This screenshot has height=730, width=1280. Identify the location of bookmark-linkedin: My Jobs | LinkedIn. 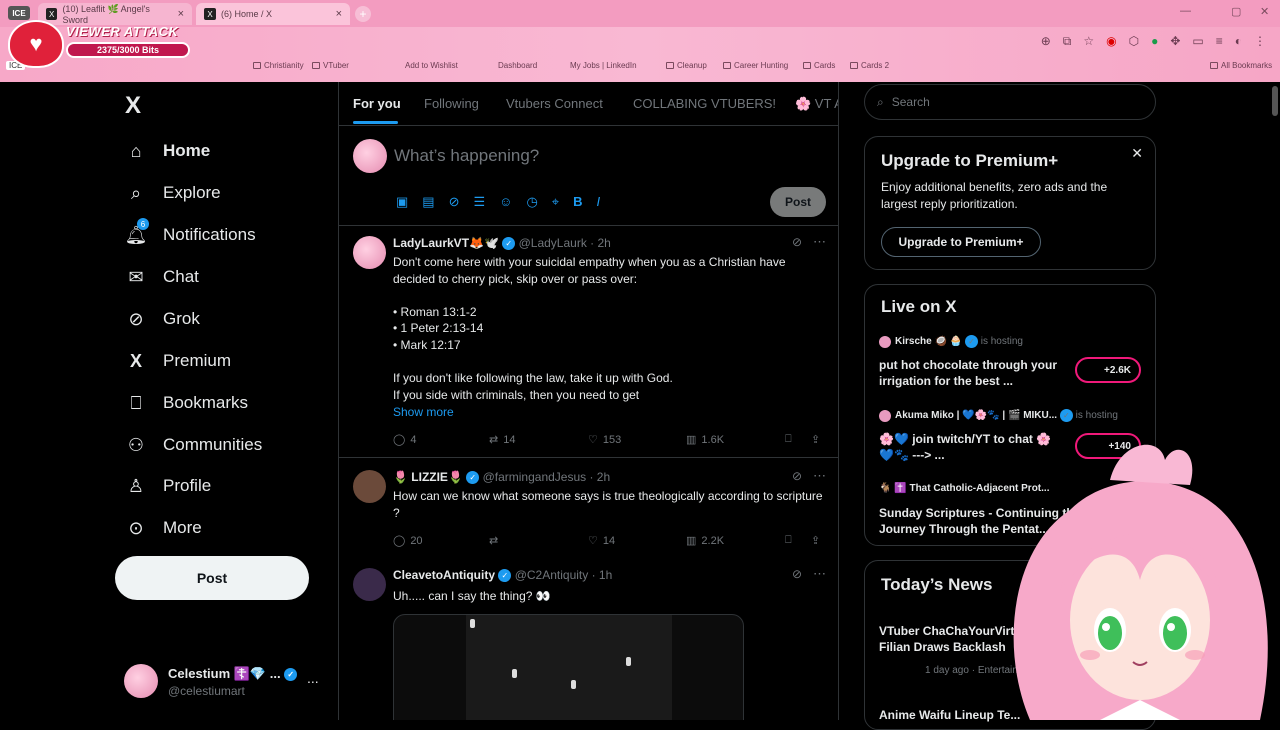
(603, 65).